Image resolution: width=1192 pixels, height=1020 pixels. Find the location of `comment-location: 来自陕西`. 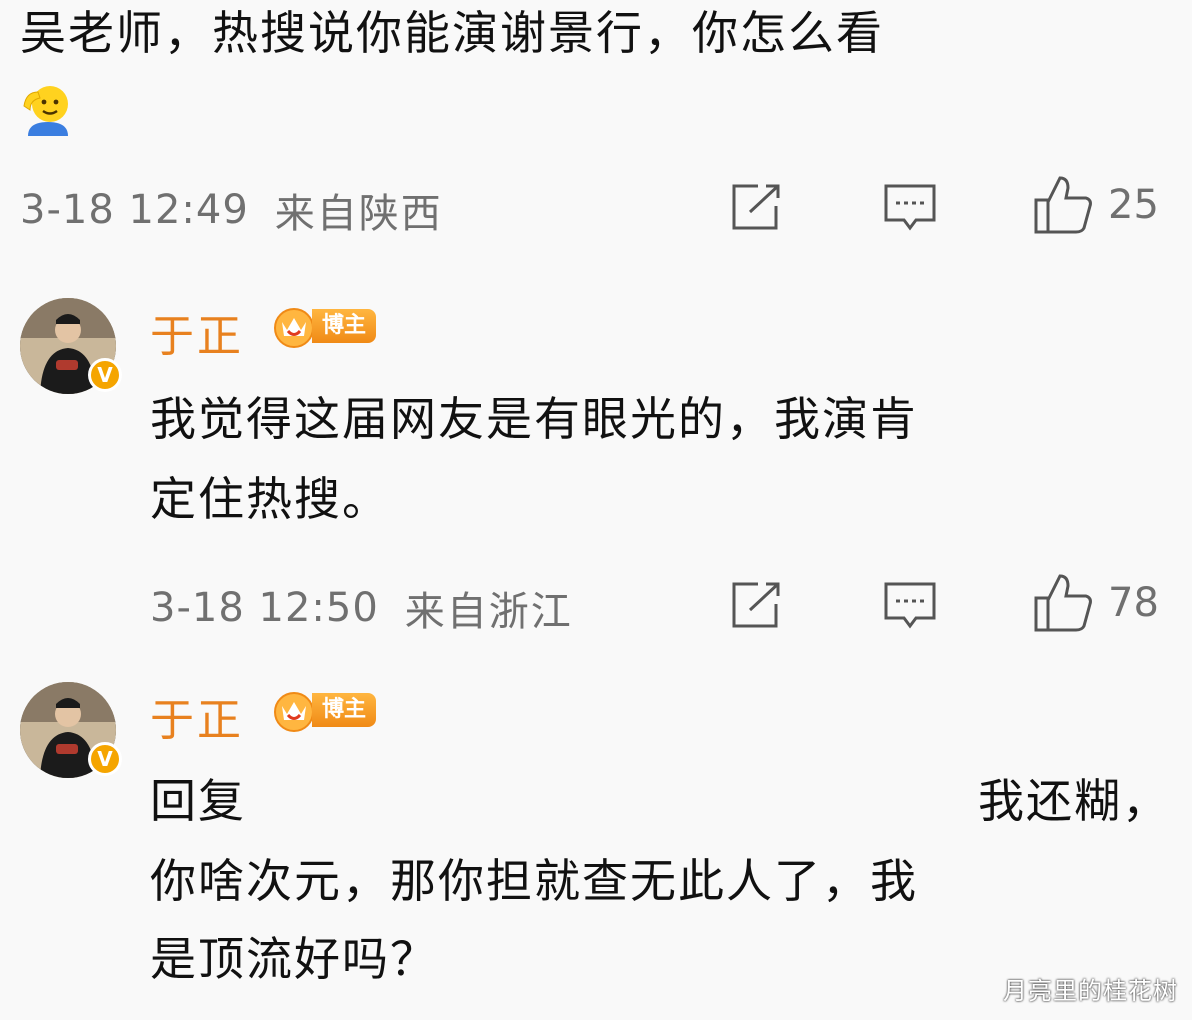

comment-location: 来自陕西 is located at coordinates (358, 214).